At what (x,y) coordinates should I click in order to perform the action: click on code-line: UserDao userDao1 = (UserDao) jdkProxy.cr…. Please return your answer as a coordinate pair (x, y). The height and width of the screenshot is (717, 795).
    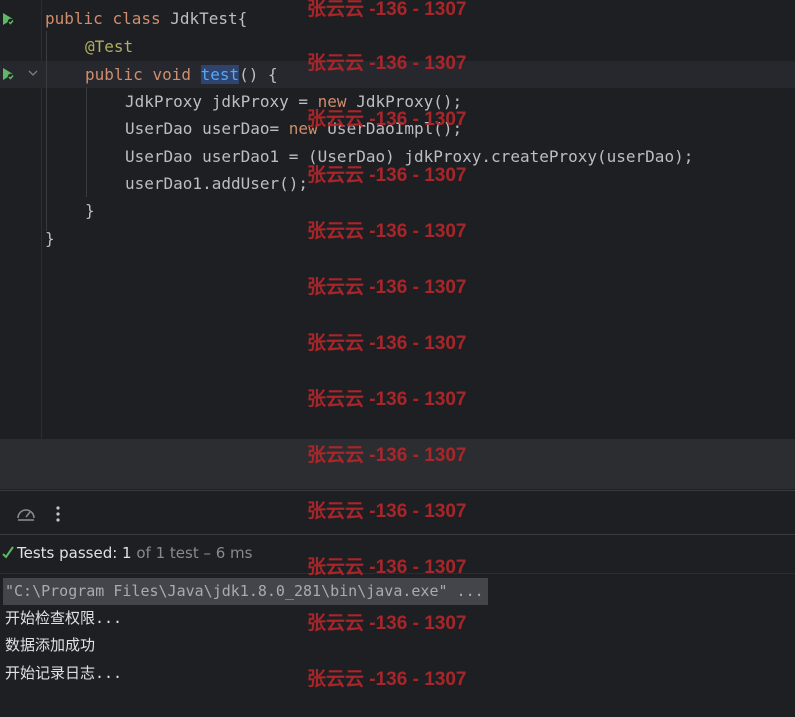
    Looking at the image, I should click on (409, 156).